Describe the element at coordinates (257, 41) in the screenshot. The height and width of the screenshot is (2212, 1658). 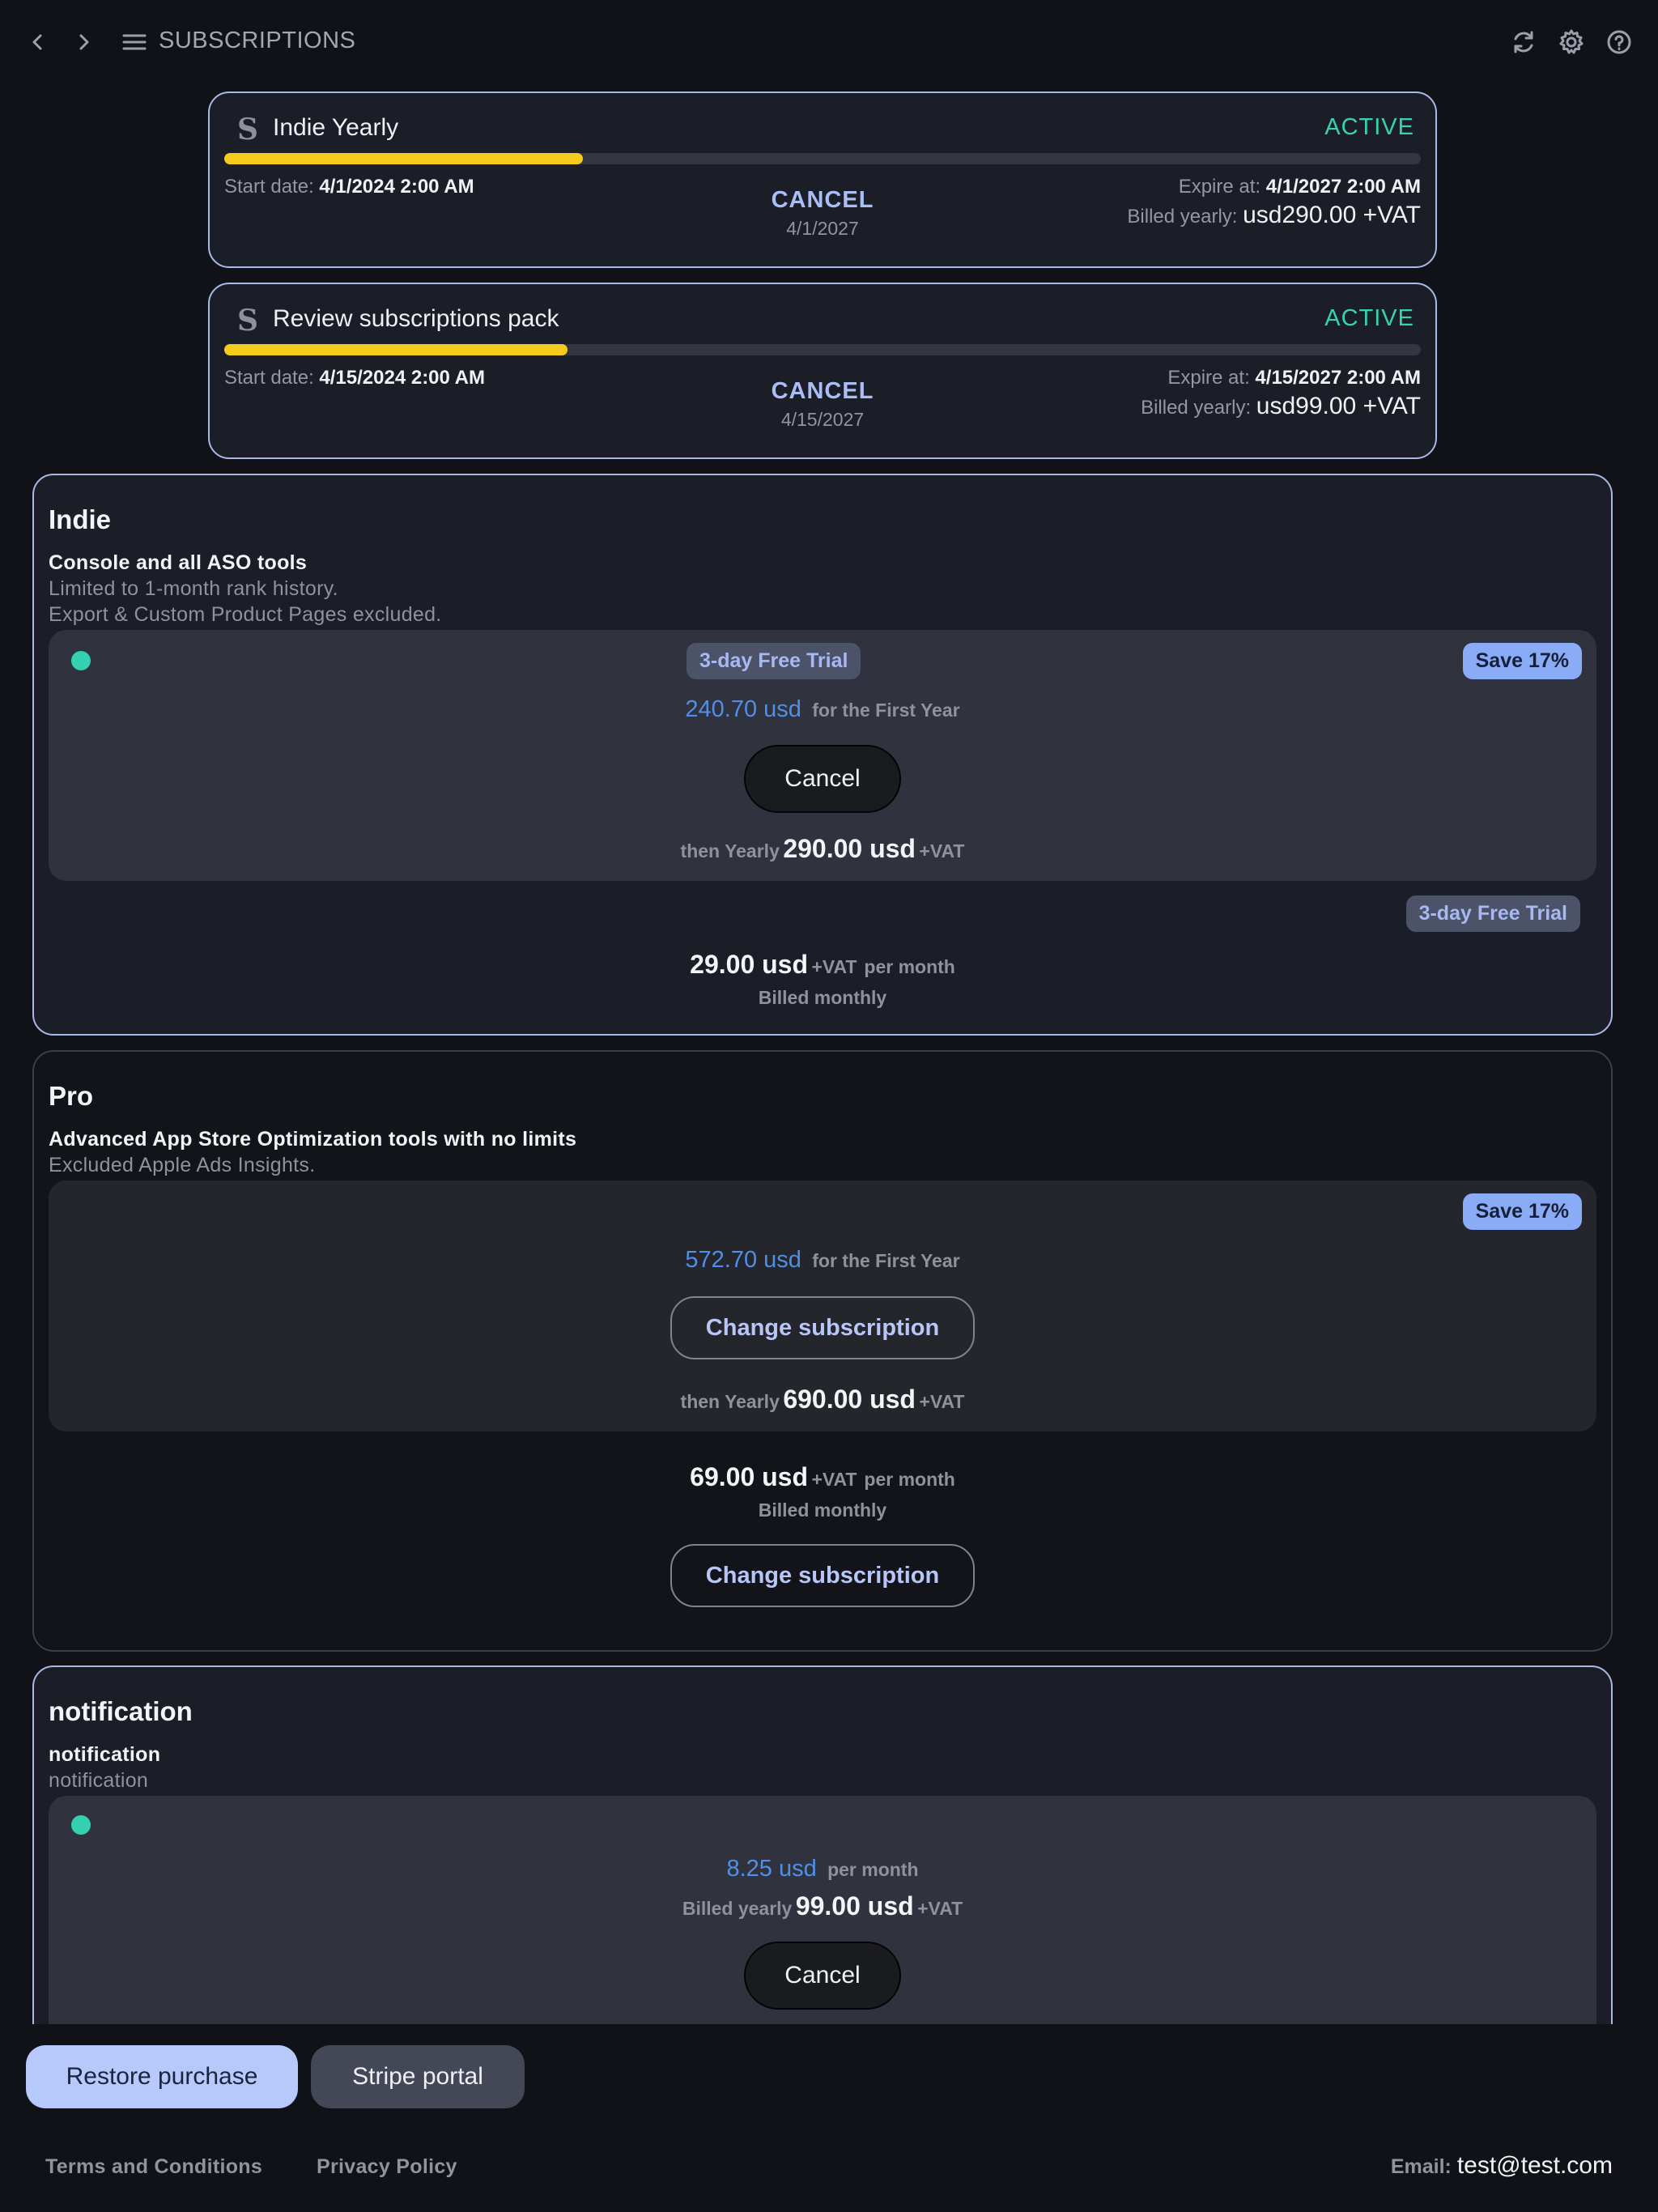
I see `page-title: SUBSCRIPTIONS` at that location.